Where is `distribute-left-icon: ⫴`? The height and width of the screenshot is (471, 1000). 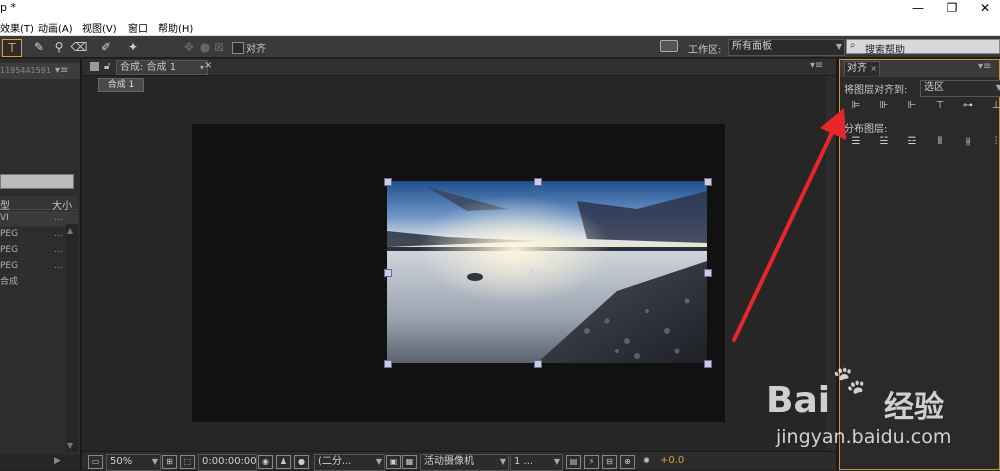
distribute-left-icon: ⫴ is located at coordinates (940, 142).